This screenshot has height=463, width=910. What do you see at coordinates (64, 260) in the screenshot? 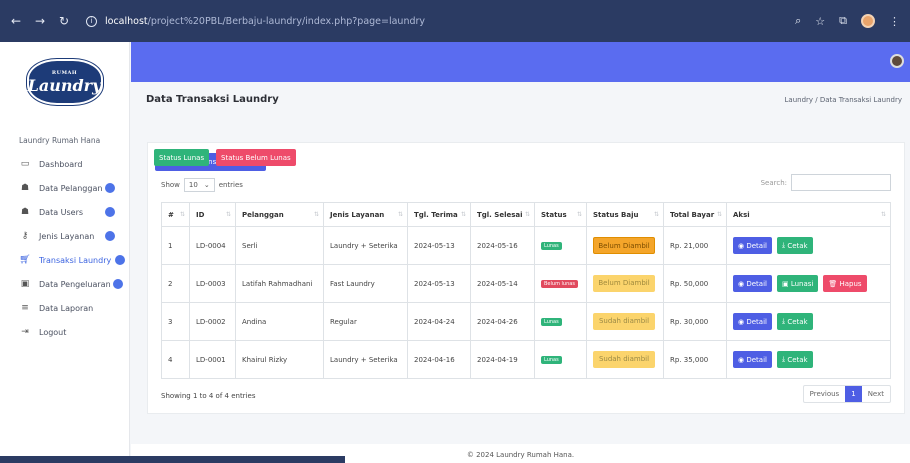
I see `sidebar-item-transaksi-laundry: 🛒︎ Transaksi Laundry` at bounding box center [64, 260].